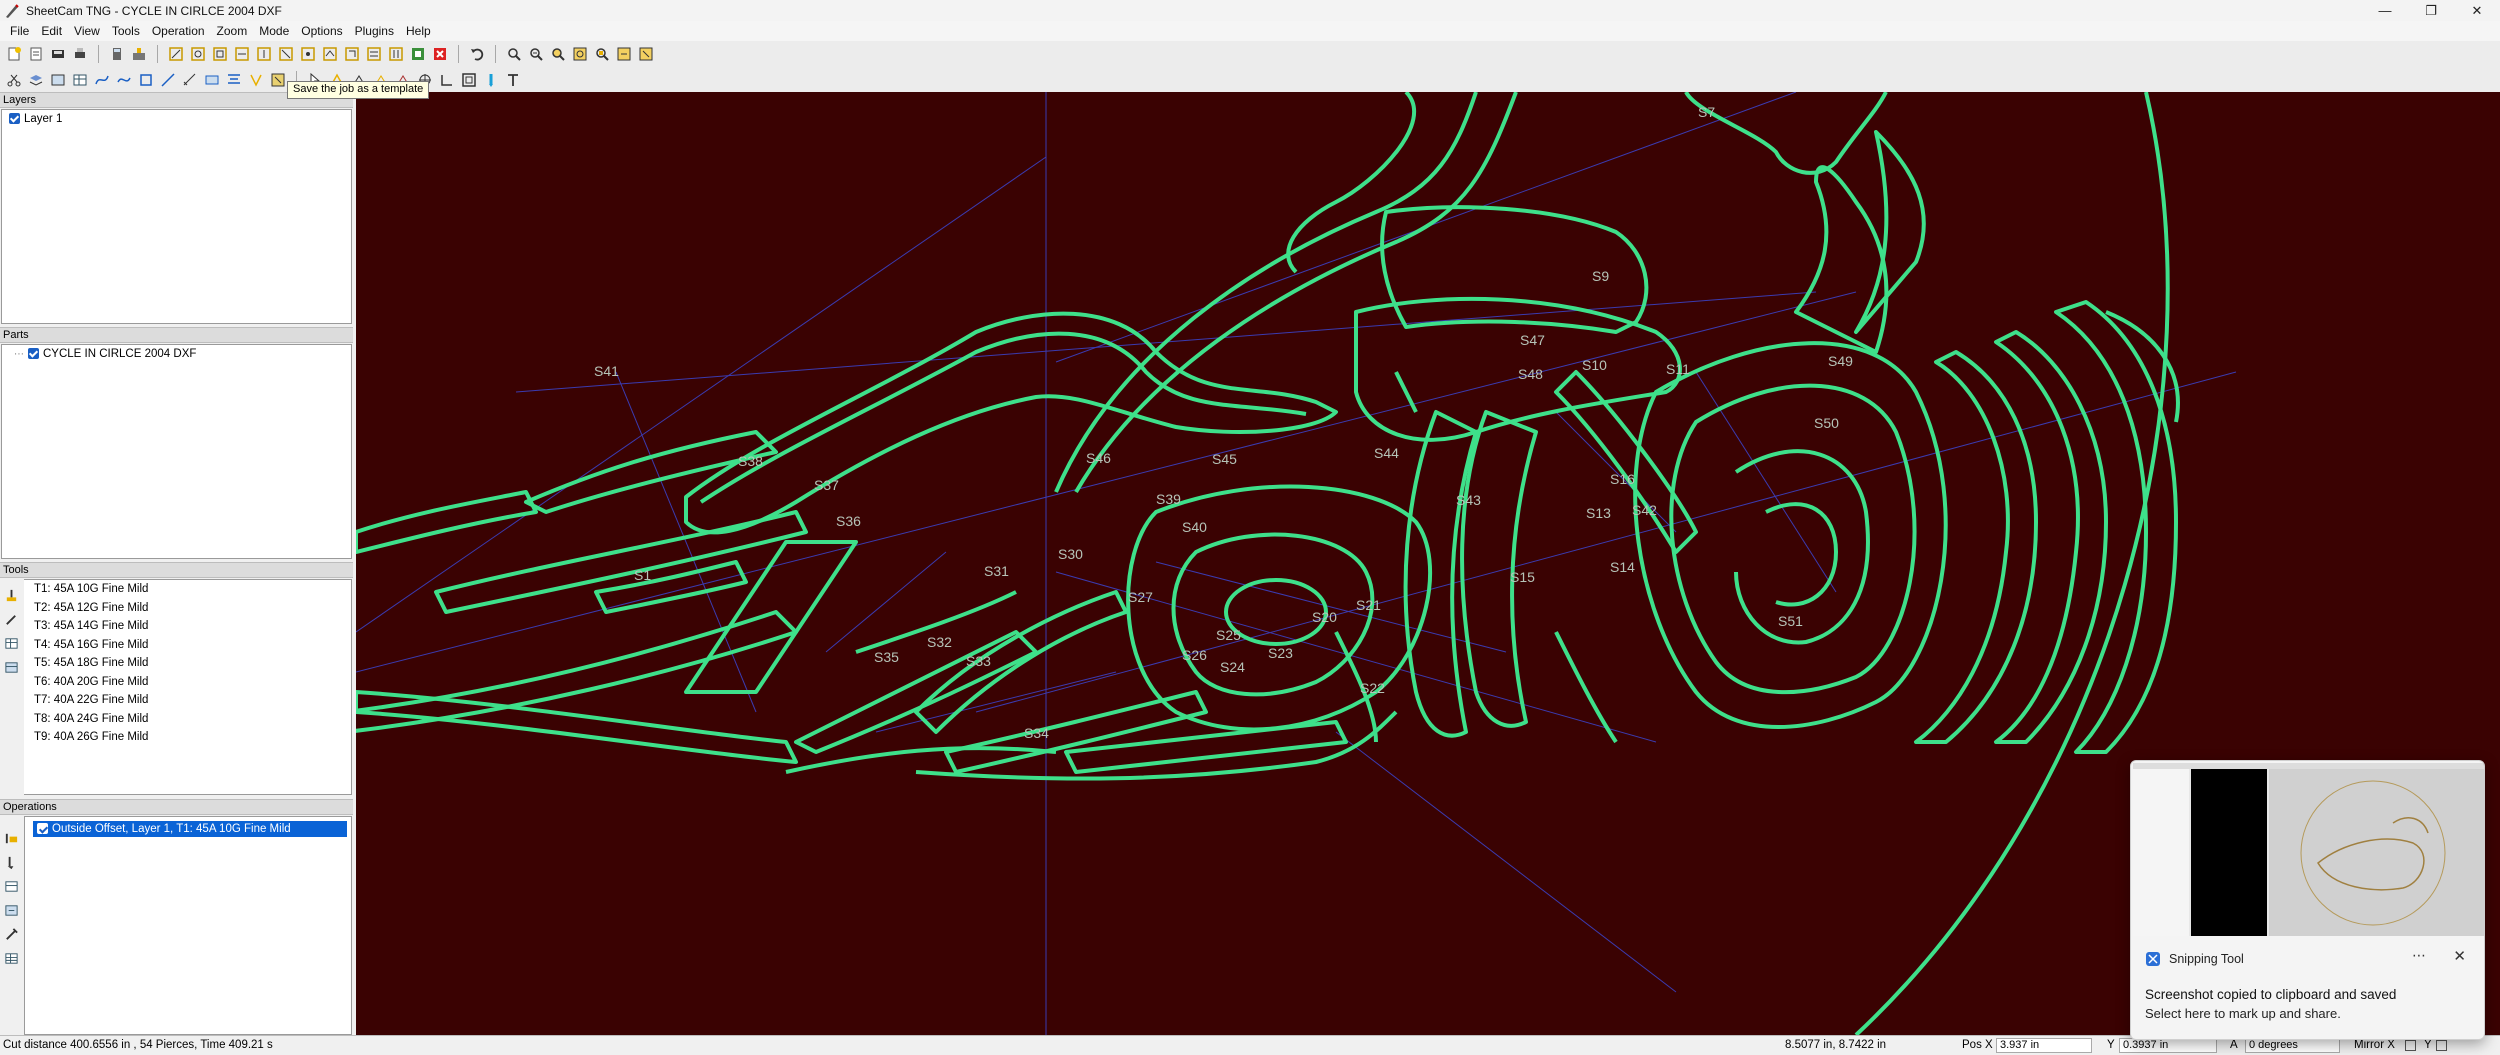 The image size is (2500, 1055). I want to click on operation-list-icon, so click(11, 958).